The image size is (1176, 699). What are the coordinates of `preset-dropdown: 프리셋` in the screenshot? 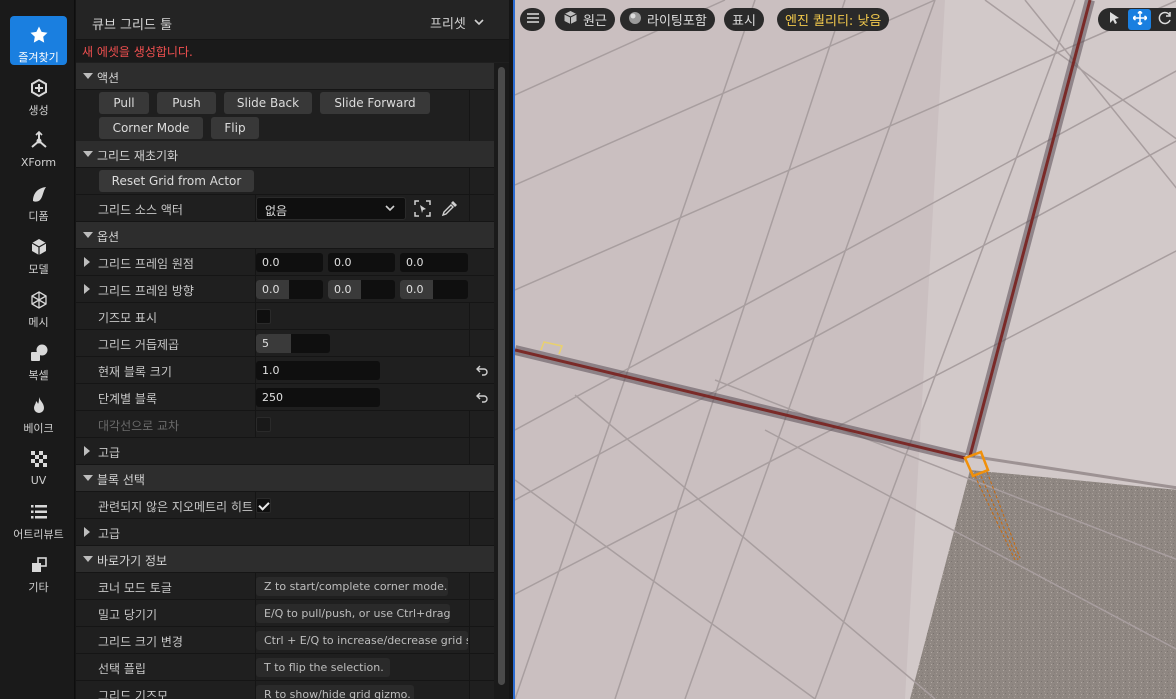 It's located at (457, 22).